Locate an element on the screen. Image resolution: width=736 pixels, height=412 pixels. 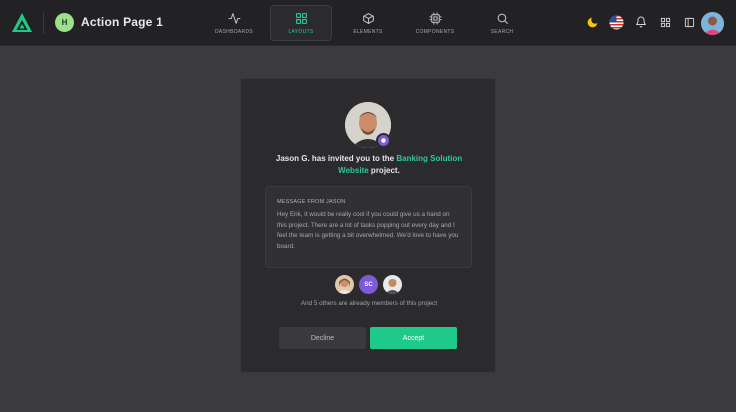
language-button is located at coordinates (616, 22).